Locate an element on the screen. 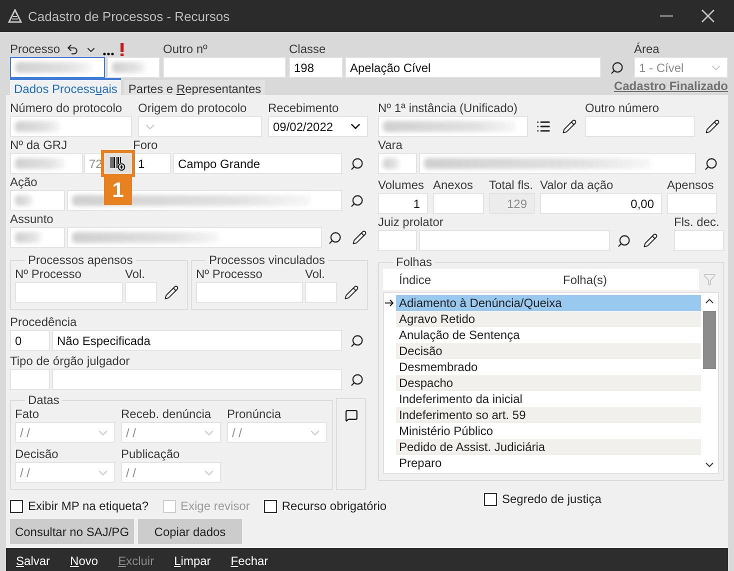 The image size is (734, 571). field-label: Outro nº is located at coordinates (185, 49).